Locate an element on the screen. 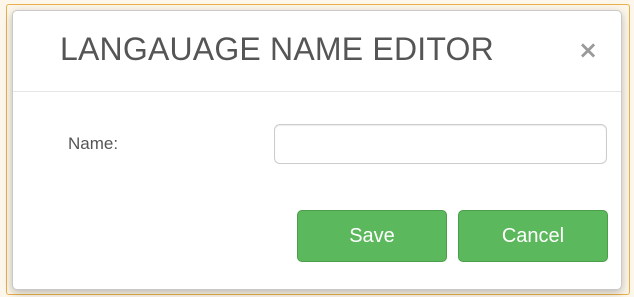 The height and width of the screenshot is (297, 634). name-input is located at coordinates (440, 144).